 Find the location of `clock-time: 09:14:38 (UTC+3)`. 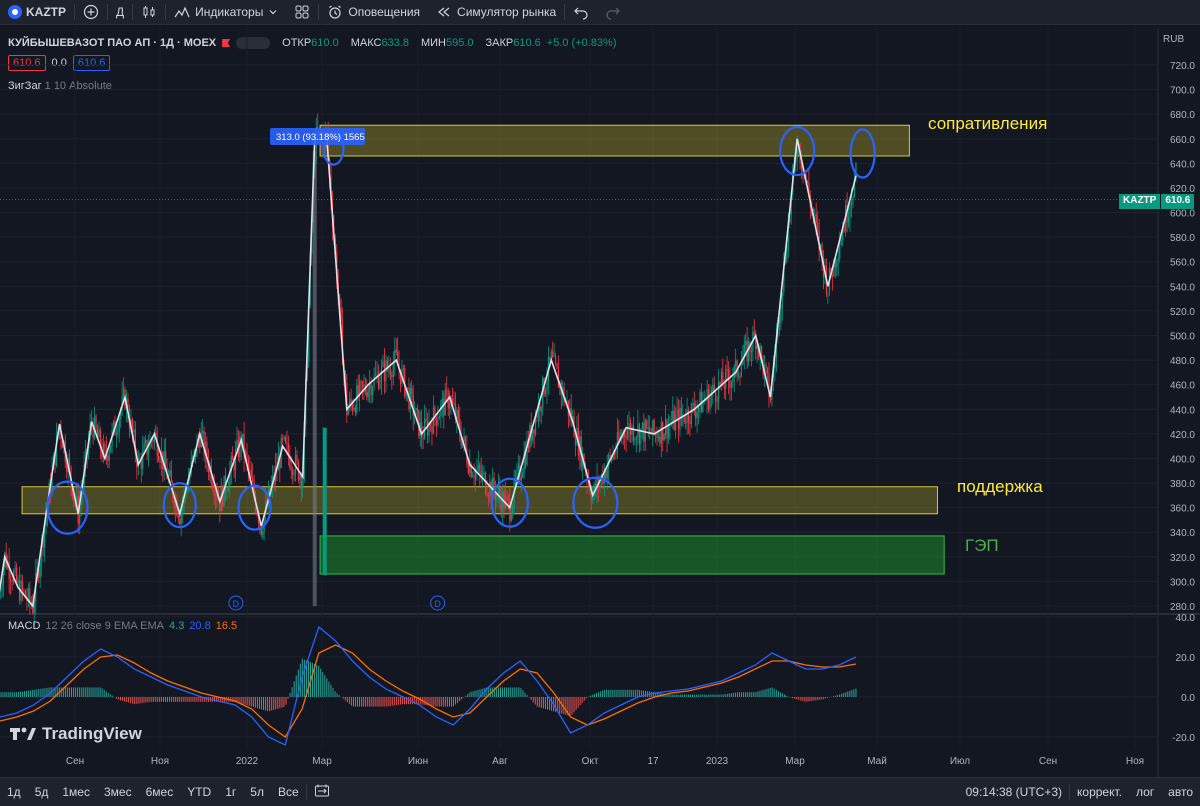

clock-time: 09:14:38 (UTC+3) is located at coordinates (1014, 792).